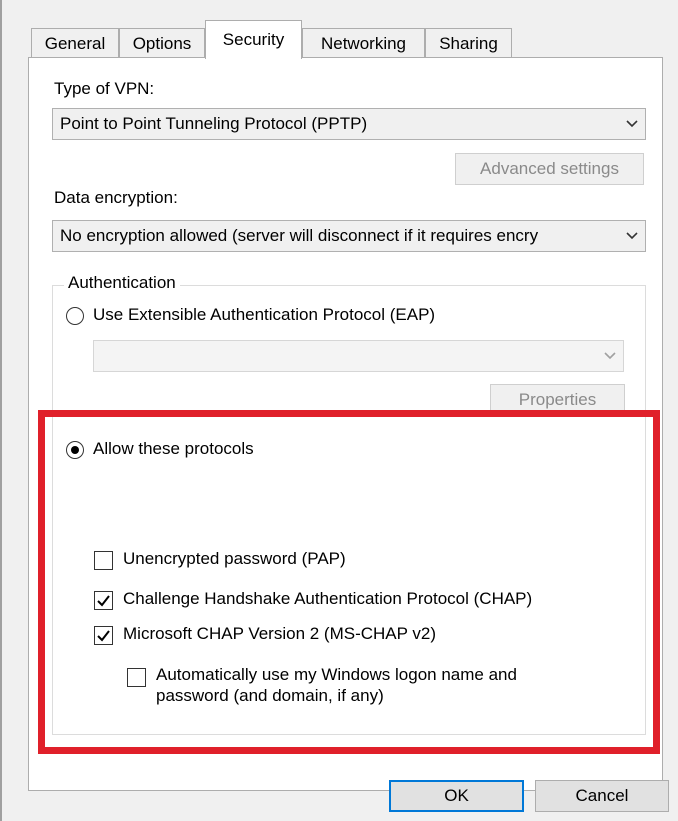 Image resolution: width=678 pixels, height=821 pixels. Describe the element at coordinates (549, 169) in the screenshot. I see `advanced-settings-button: Advanced settings` at that location.